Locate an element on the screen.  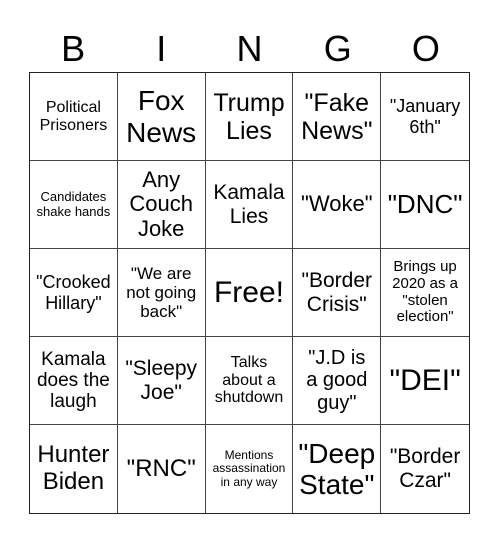
cell-text: "J.D is a good guy" is located at coordinates (337, 380).